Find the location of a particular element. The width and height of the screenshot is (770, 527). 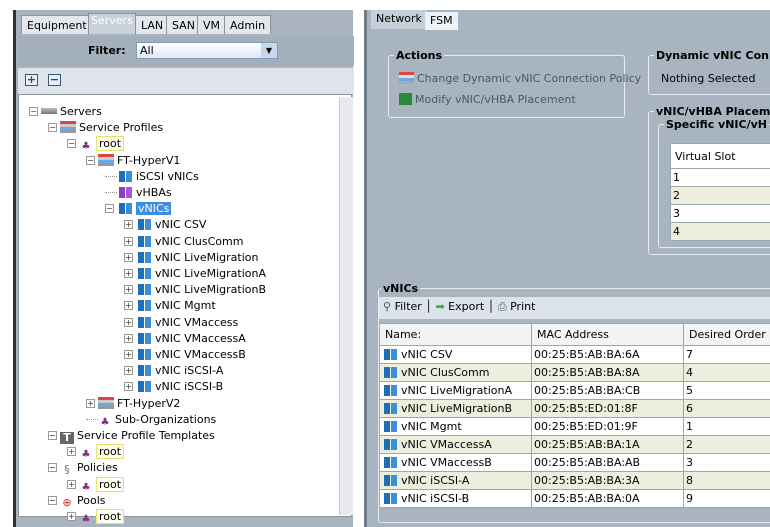

column-header: Virtual Slot is located at coordinates (720, 156).